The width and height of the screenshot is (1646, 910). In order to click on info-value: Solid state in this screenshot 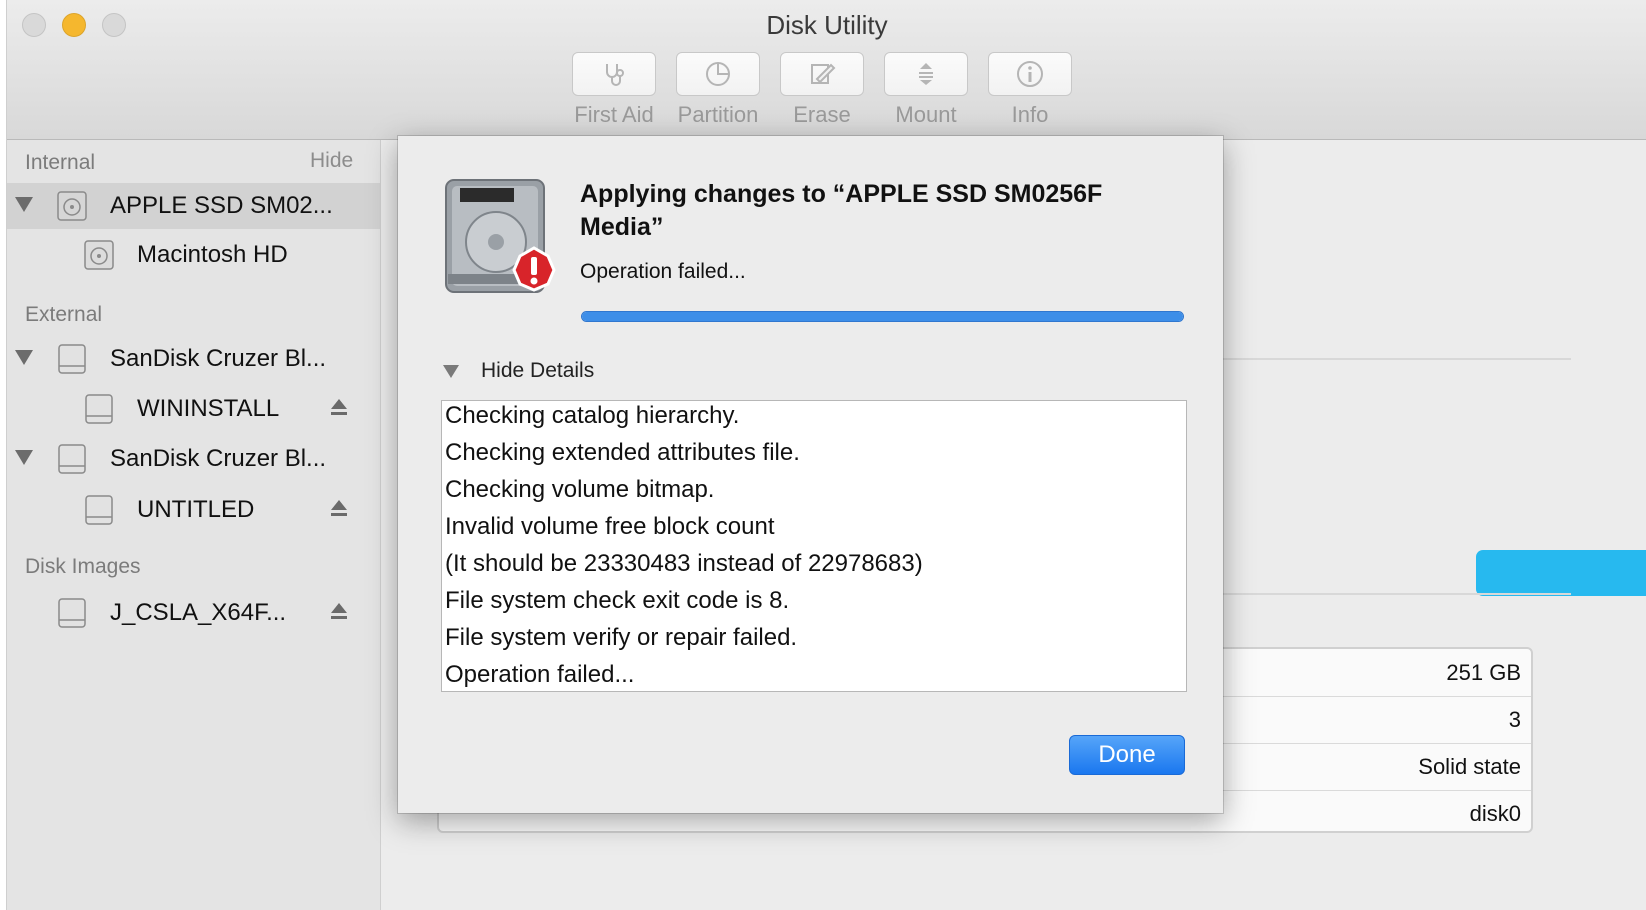, I will do `click(1469, 766)`.